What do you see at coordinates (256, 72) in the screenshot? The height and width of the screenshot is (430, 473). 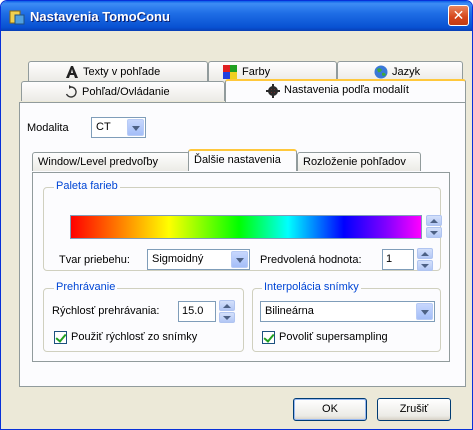 I see `tab-label: Farby` at bounding box center [256, 72].